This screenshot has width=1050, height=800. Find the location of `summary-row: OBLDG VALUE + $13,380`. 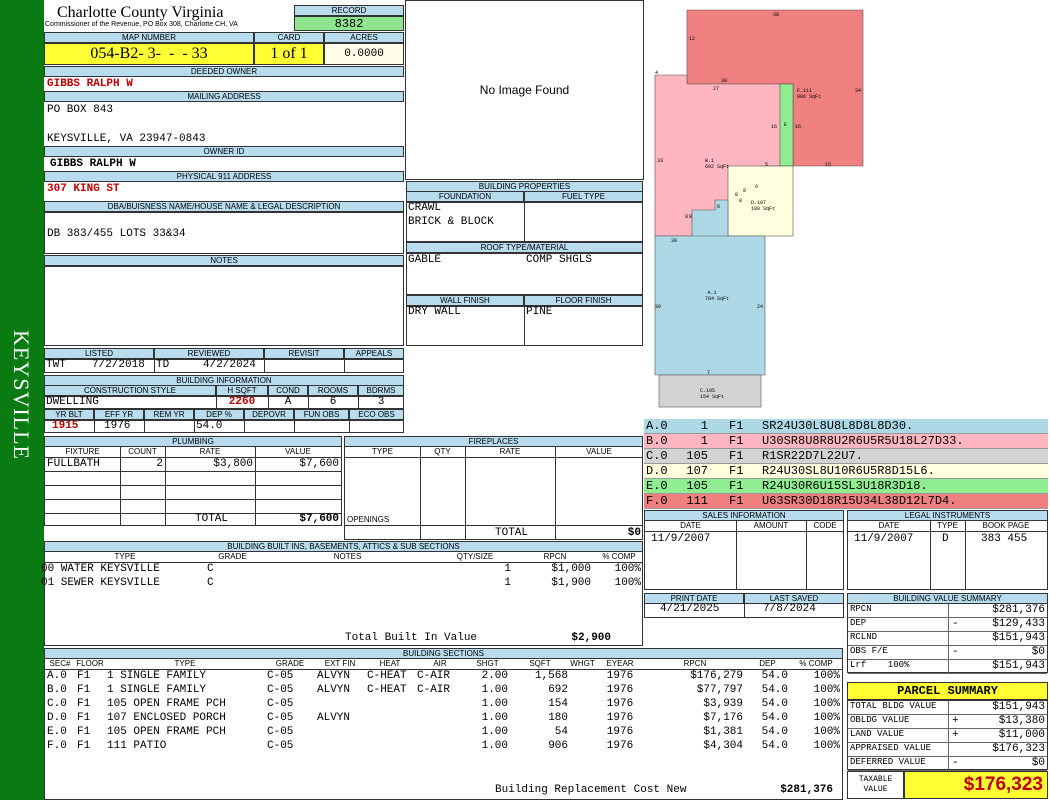

summary-row: OBLDG VALUE + $13,380 is located at coordinates (947, 722).